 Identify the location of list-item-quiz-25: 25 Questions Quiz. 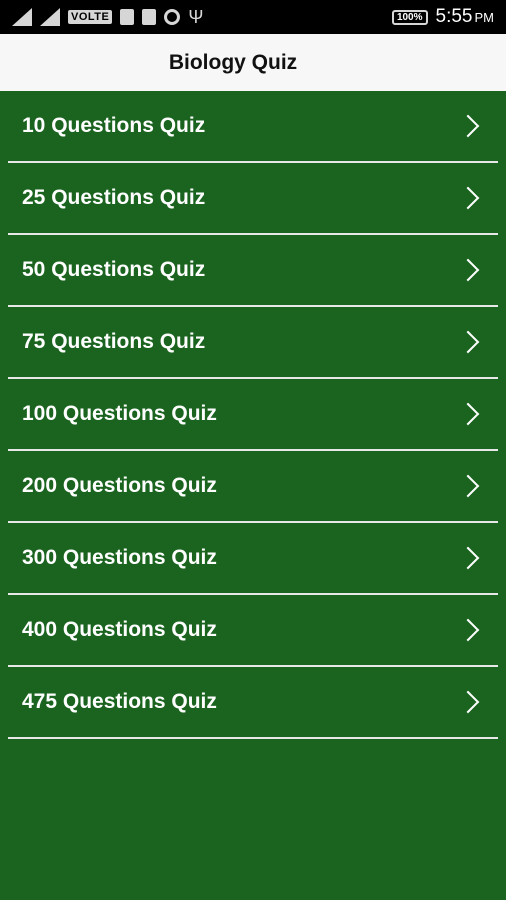
(253, 199).